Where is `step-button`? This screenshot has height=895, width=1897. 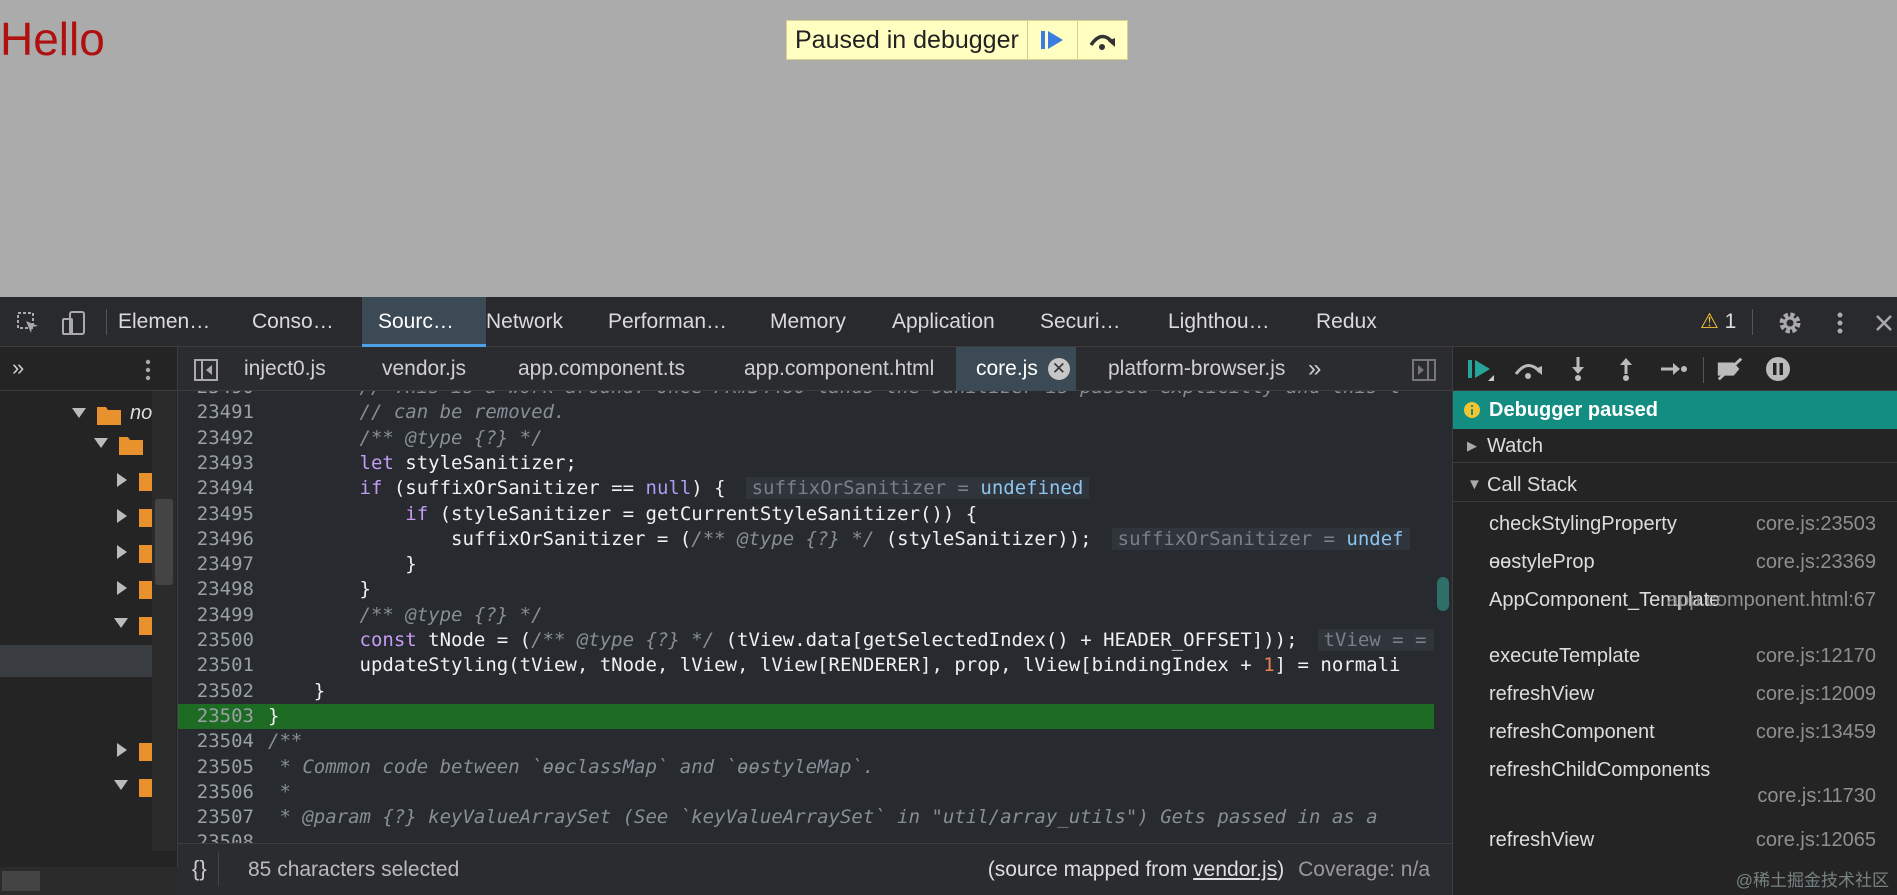 step-button is located at coordinates (1674, 369).